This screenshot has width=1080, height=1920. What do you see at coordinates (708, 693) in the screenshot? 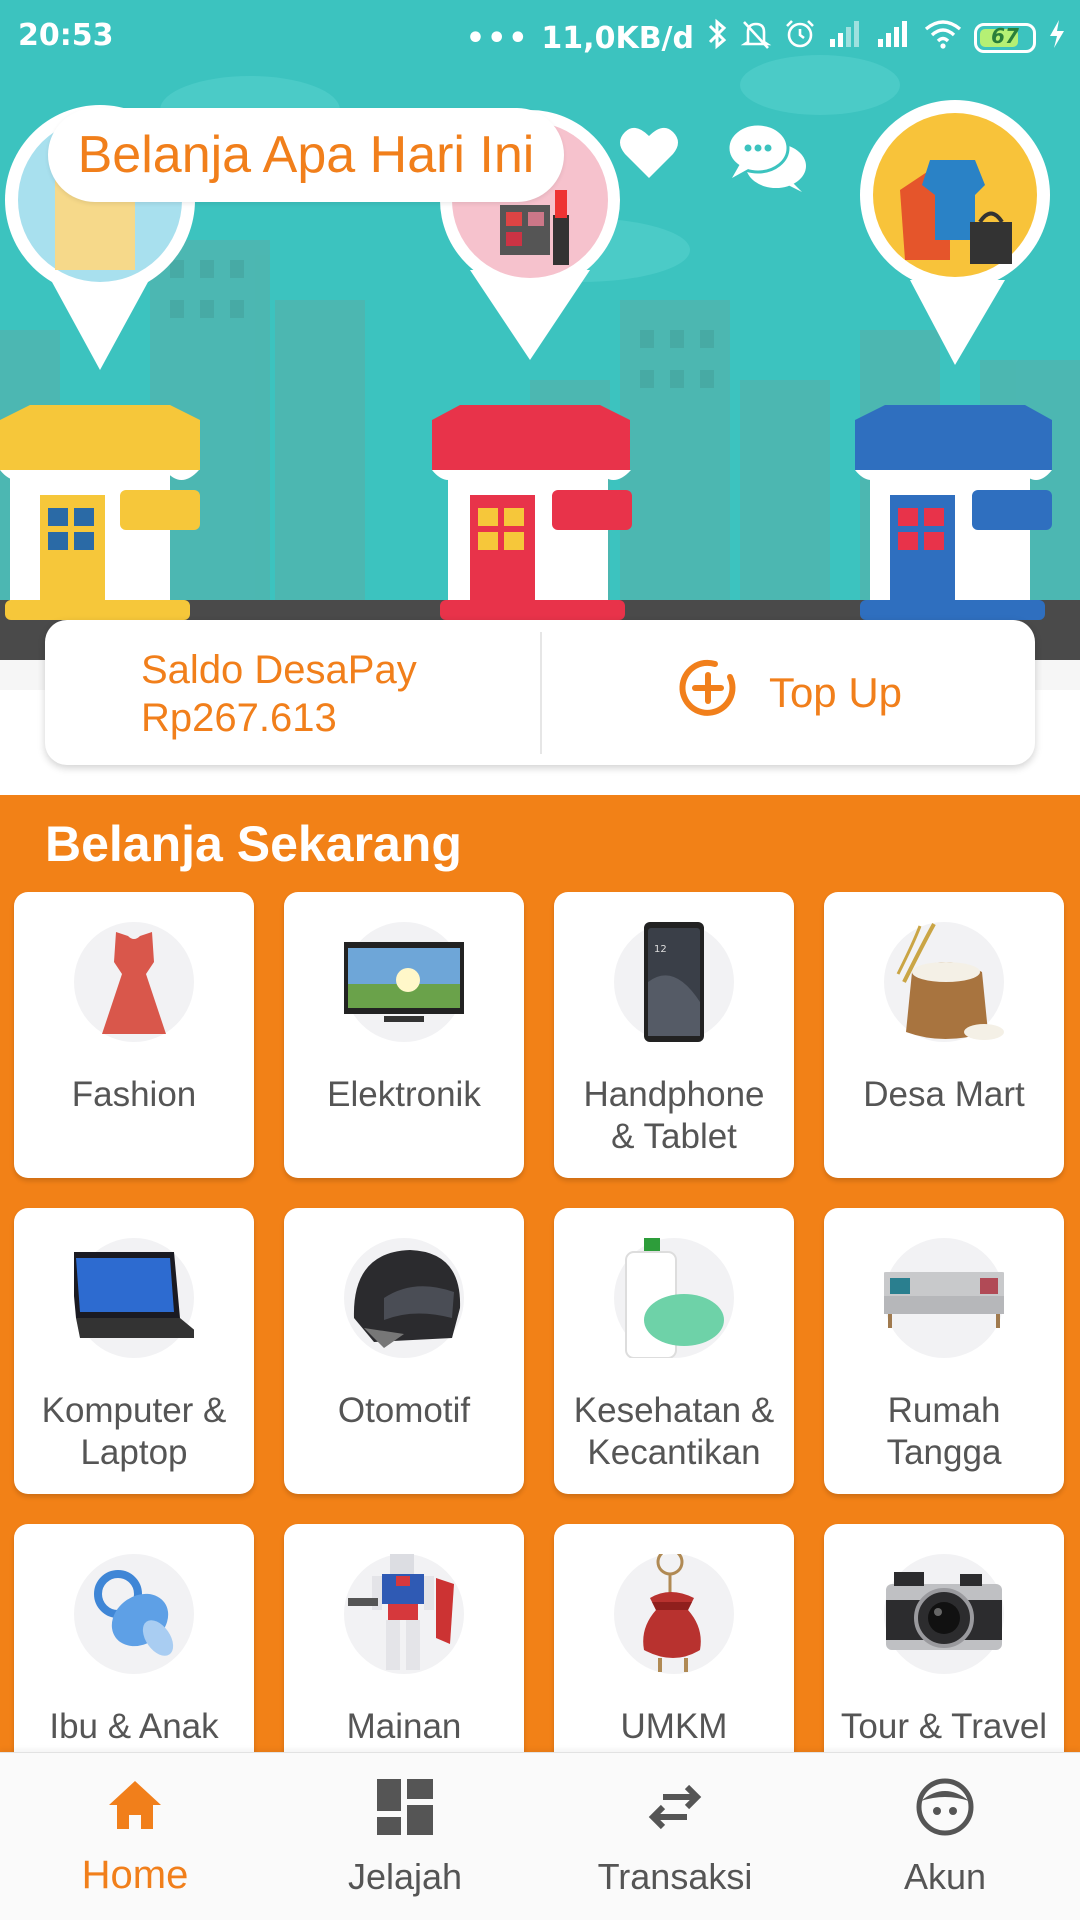
I see `add-circle-icon` at bounding box center [708, 693].